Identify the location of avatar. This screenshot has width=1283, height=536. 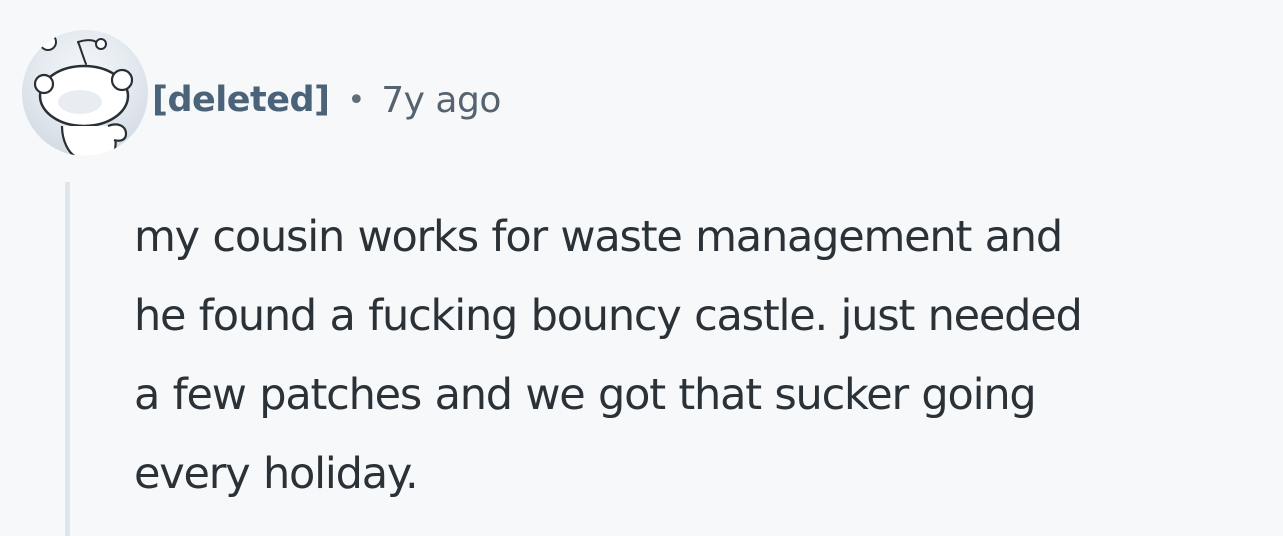
(85, 93).